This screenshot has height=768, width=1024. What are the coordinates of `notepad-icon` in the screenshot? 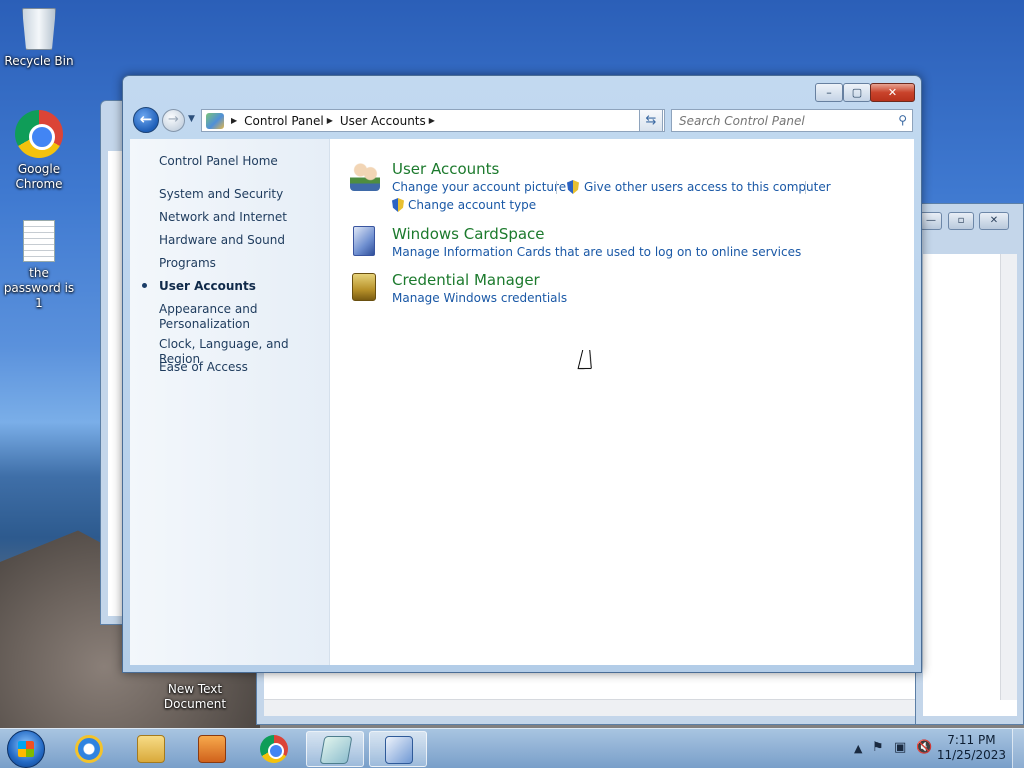 It's located at (336, 750).